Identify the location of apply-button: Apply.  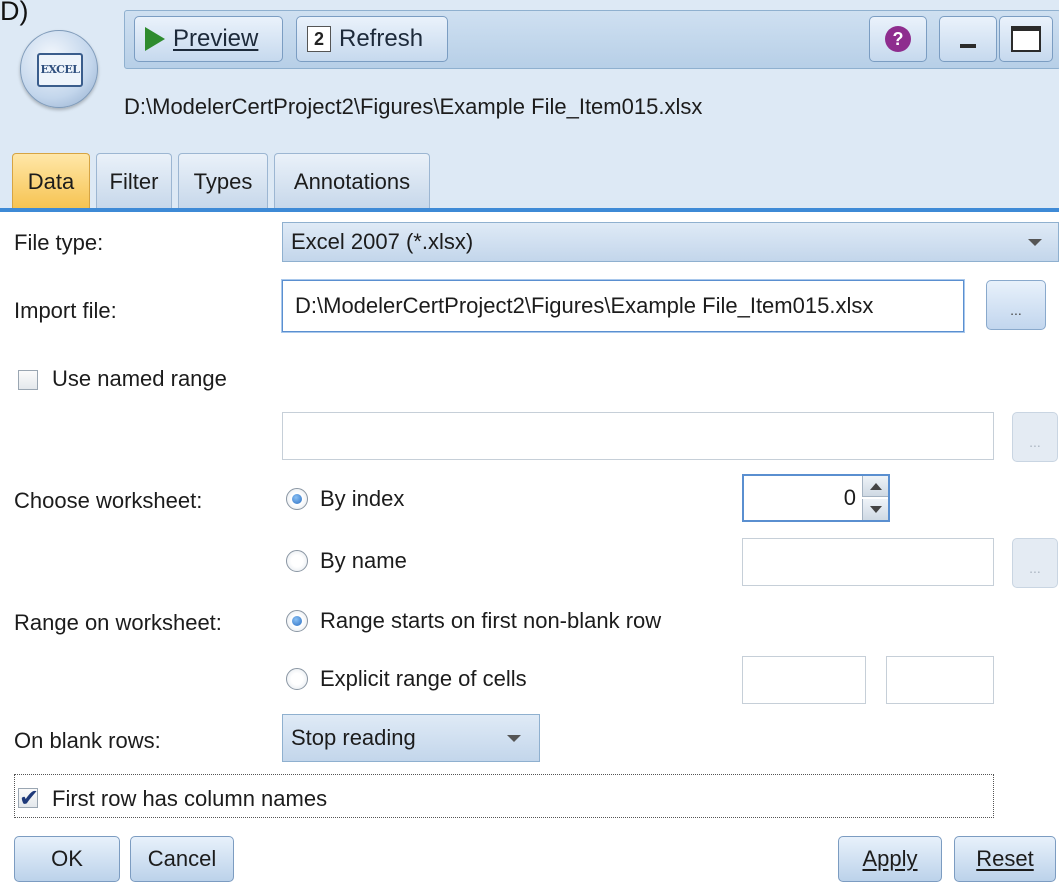
(890, 859).